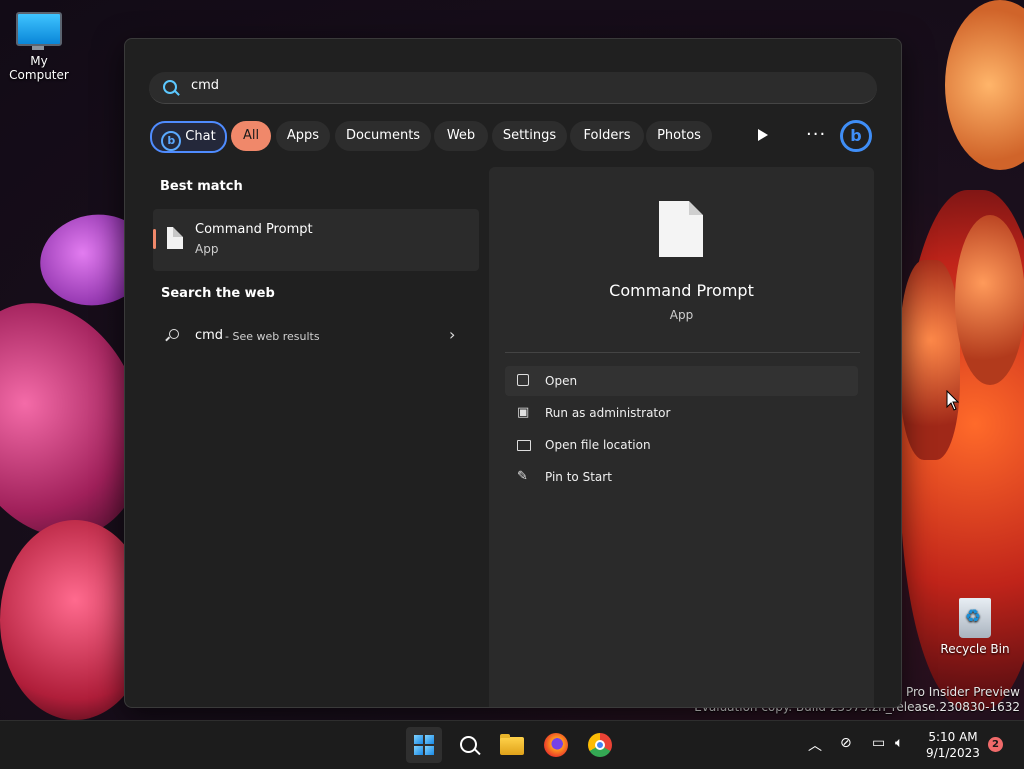 This screenshot has width=1024, height=769. Describe the element at coordinates (561, 381) in the screenshot. I see `action-label: Open` at that location.